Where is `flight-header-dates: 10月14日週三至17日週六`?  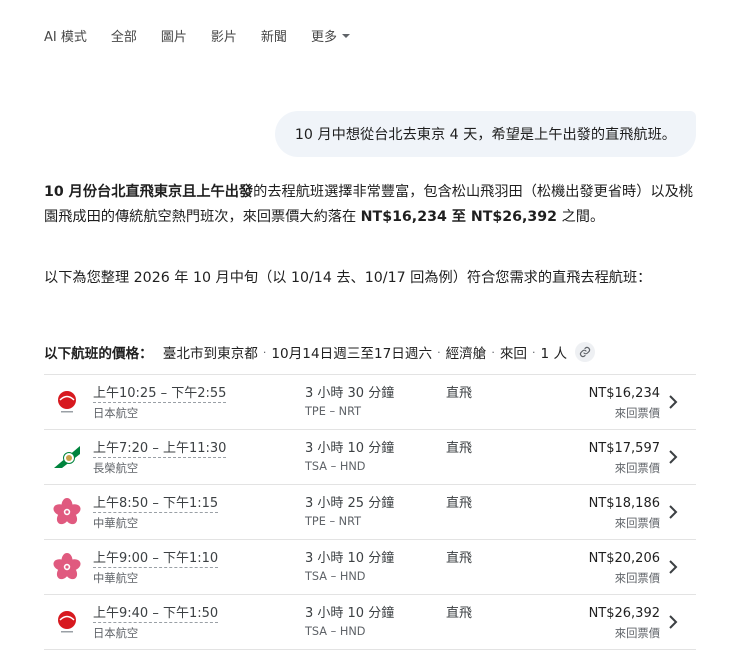 flight-header-dates: 10月14日週三至17日週六 is located at coordinates (351, 352).